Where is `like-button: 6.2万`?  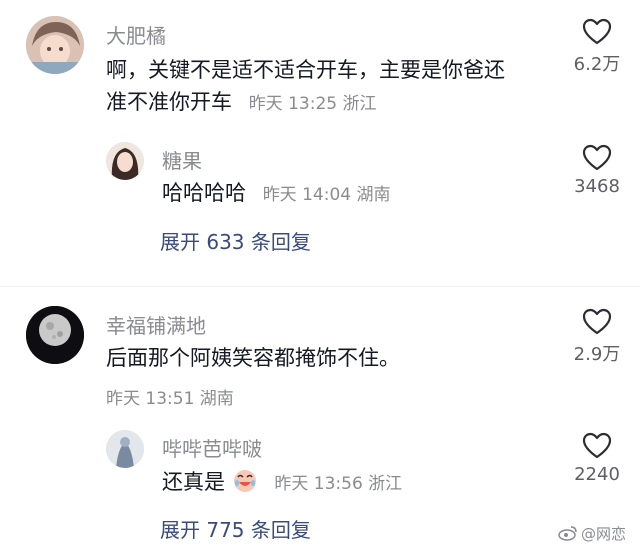 like-button: 6.2万 is located at coordinates (597, 47).